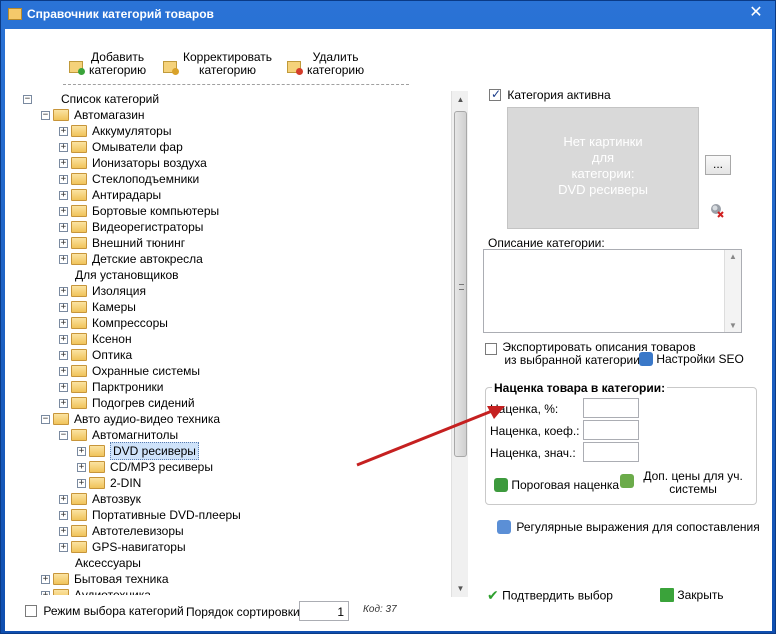 This screenshot has width=776, height=634. What do you see at coordinates (133, 163) in the screenshot?
I see `tree-node: + Ионизаторы воздуха` at bounding box center [133, 163].